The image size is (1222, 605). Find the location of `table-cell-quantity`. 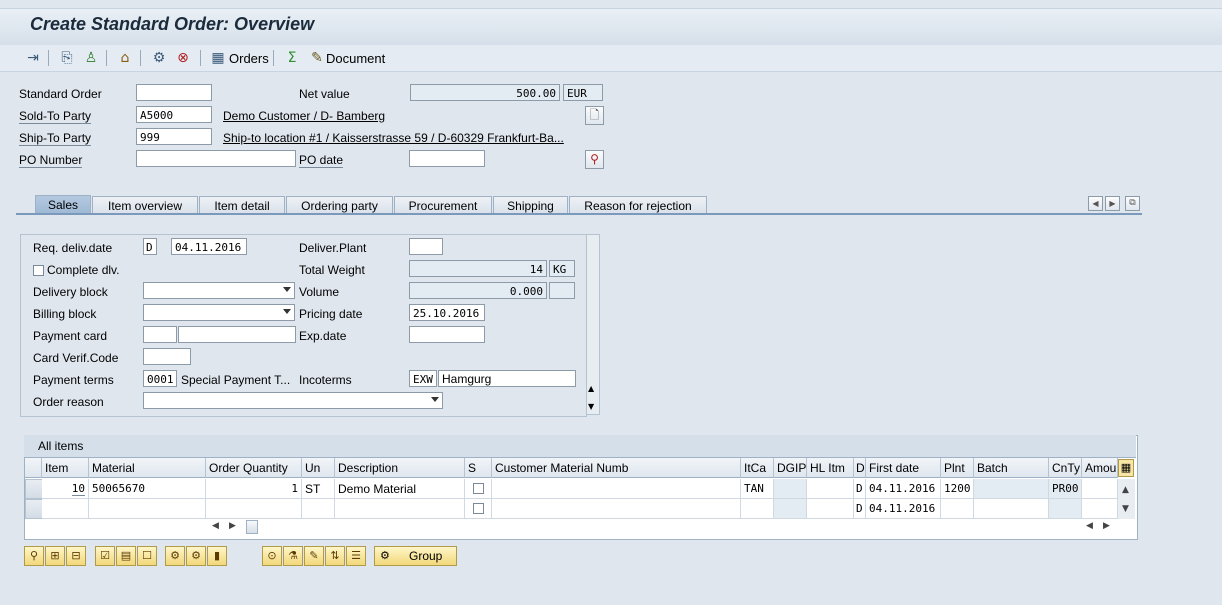

table-cell-quantity is located at coordinates (254, 509).